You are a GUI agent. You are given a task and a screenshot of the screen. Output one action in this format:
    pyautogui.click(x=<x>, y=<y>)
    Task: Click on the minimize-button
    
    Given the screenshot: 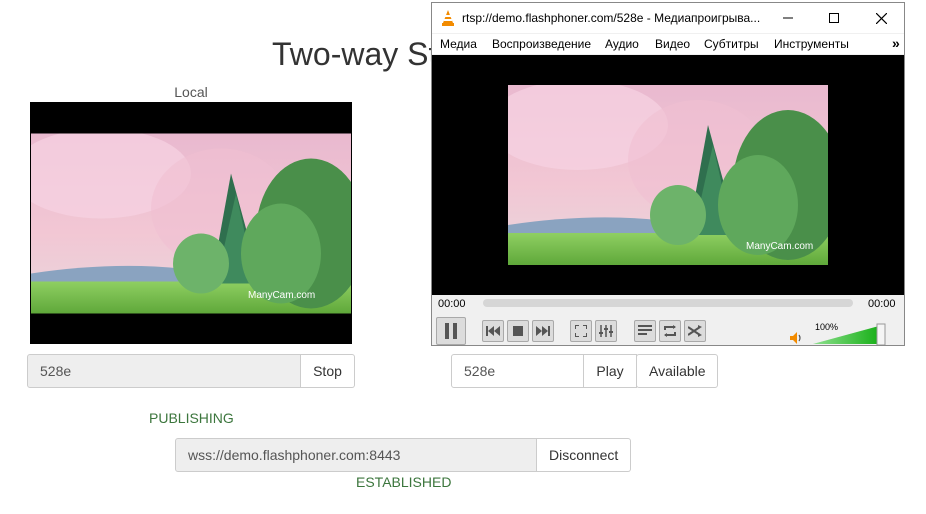 What is the action you would take?
    pyautogui.click(x=788, y=18)
    